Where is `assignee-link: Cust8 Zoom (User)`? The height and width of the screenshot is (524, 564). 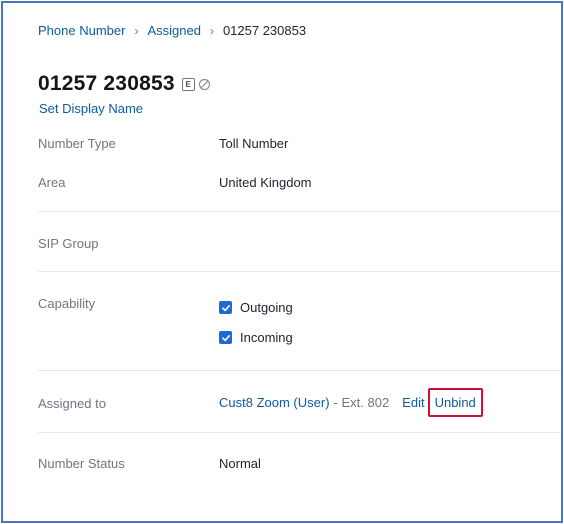 assignee-link: Cust8 Zoom (User) is located at coordinates (274, 402).